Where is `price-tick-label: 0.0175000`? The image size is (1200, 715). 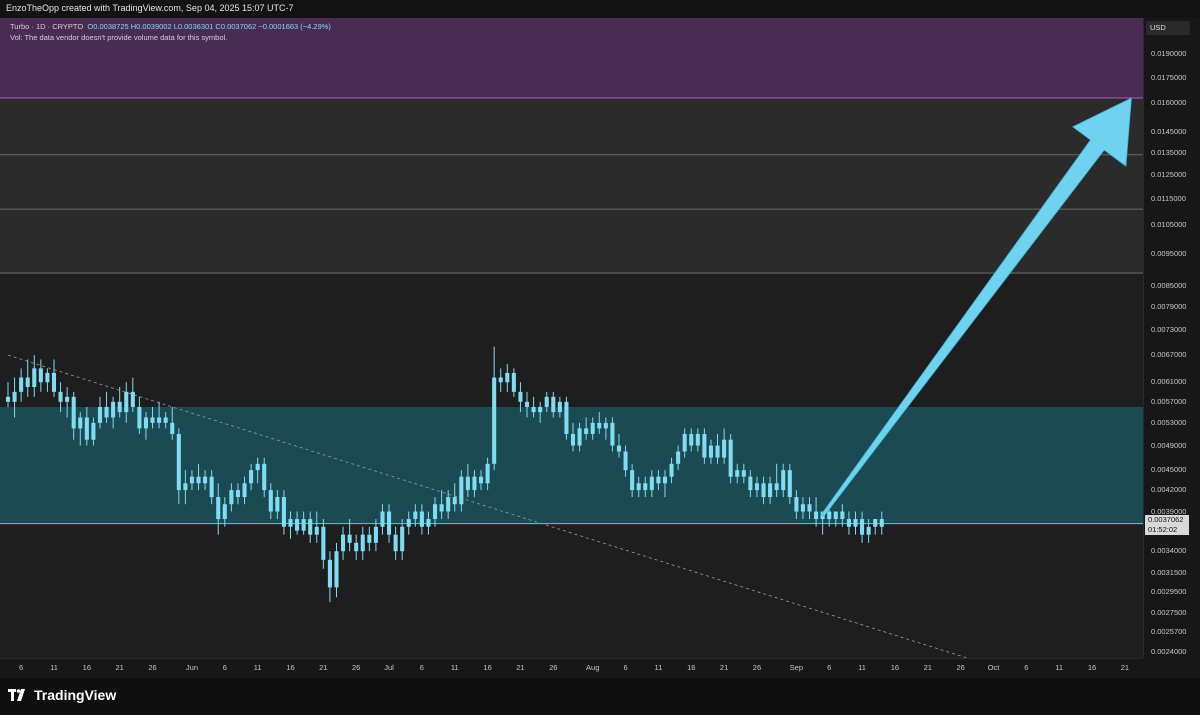 price-tick-label: 0.0175000 is located at coordinates (1169, 77).